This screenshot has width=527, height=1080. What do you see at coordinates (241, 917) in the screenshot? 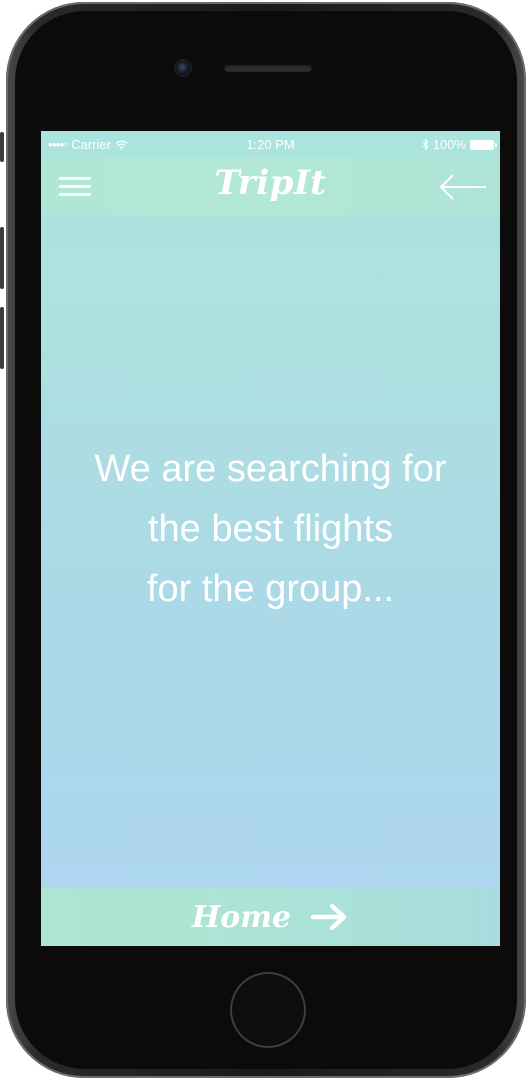
I see `home-button-label: Home` at bounding box center [241, 917].